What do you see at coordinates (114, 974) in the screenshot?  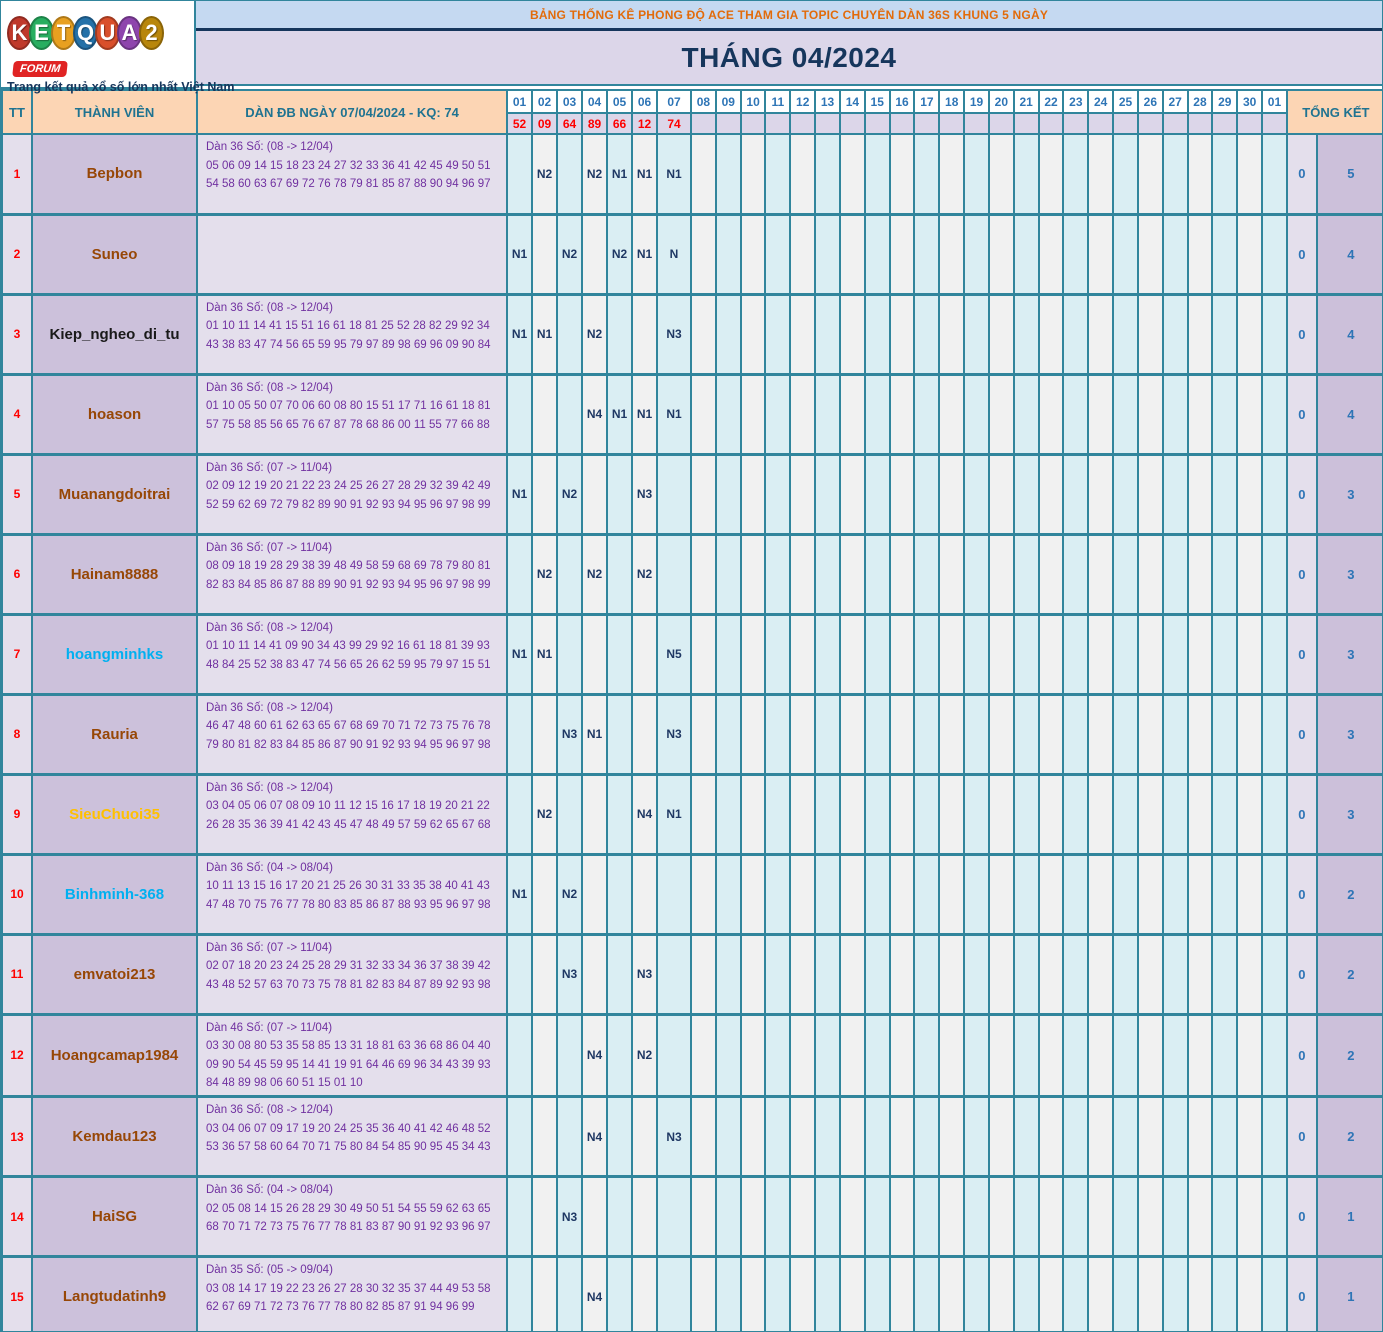 I see `member-name-cell: emvatoi213` at bounding box center [114, 974].